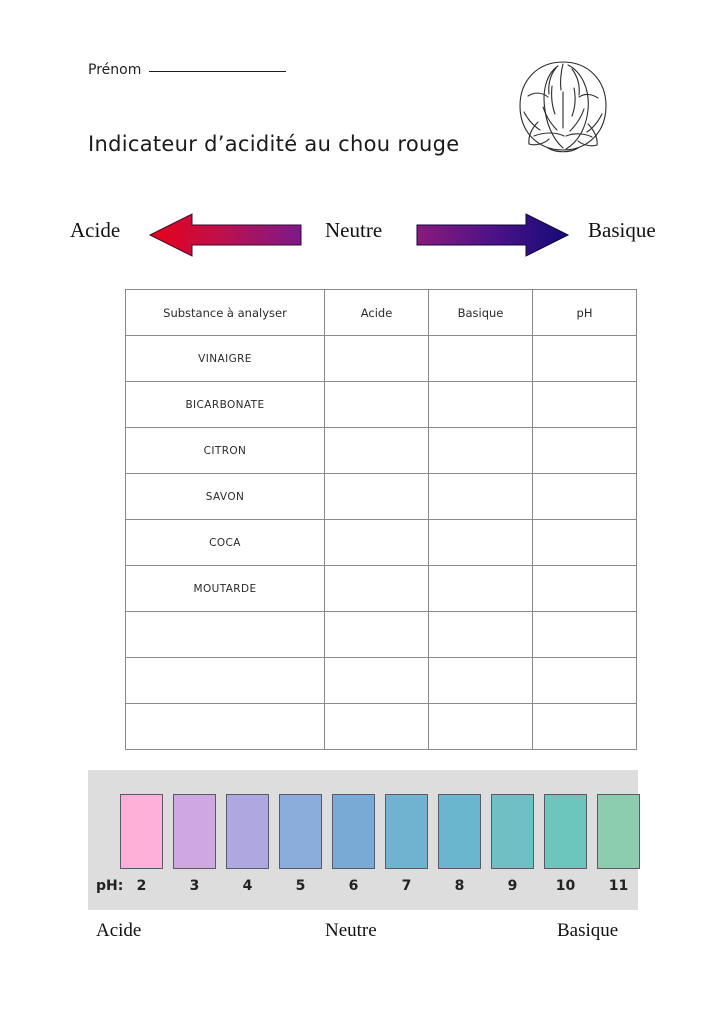 Image resolution: width=724 pixels, height=1024 pixels. Describe the element at coordinates (563, 108) in the screenshot. I see `red-cabbage-icon` at that location.